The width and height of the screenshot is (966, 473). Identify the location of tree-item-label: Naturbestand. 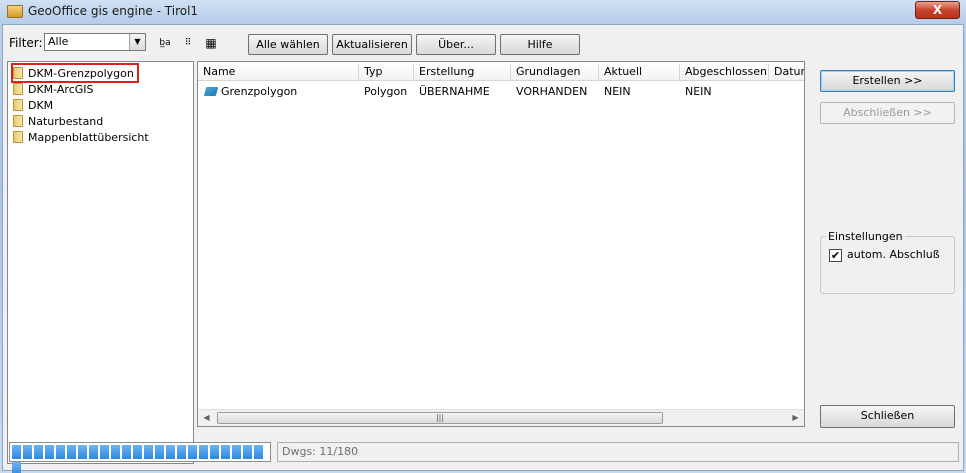
(66, 121).